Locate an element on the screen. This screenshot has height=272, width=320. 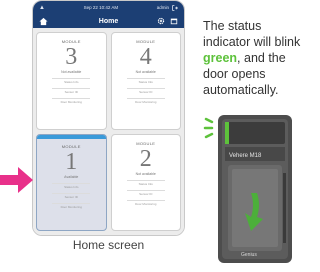
gear-icon is located at coordinates (161, 21).